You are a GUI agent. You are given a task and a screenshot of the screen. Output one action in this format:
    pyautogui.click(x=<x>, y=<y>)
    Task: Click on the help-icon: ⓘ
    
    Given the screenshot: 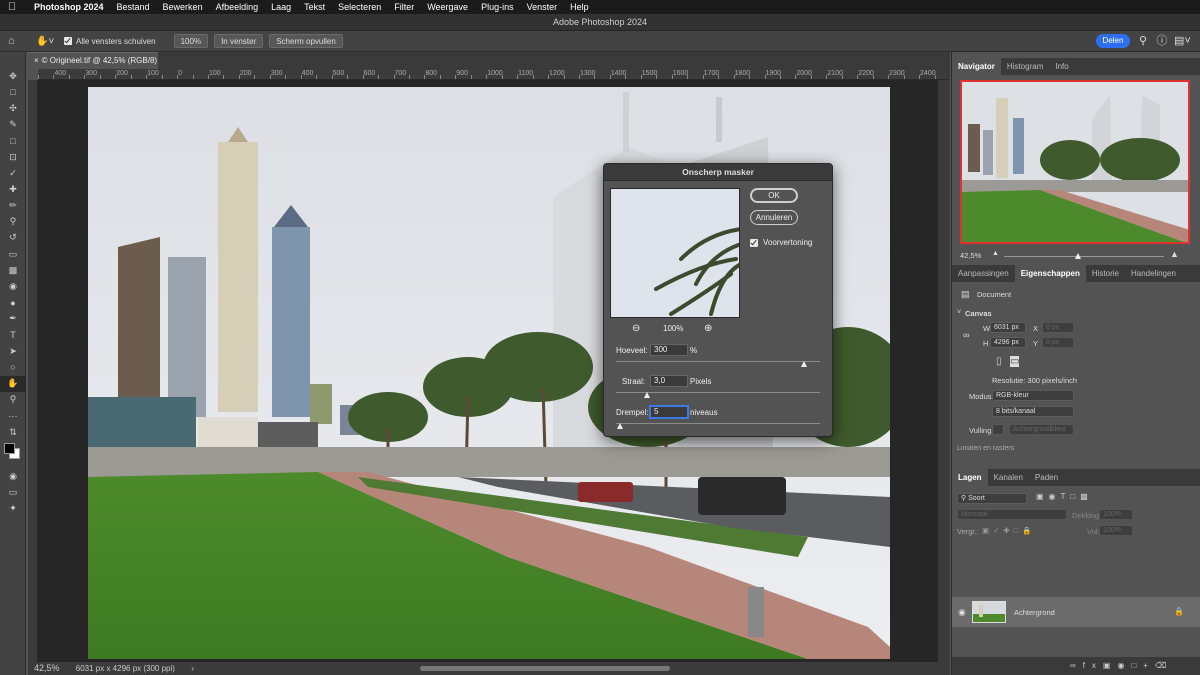 What is the action you would take?
    pyautogui.click(x=1162, y=41)
    